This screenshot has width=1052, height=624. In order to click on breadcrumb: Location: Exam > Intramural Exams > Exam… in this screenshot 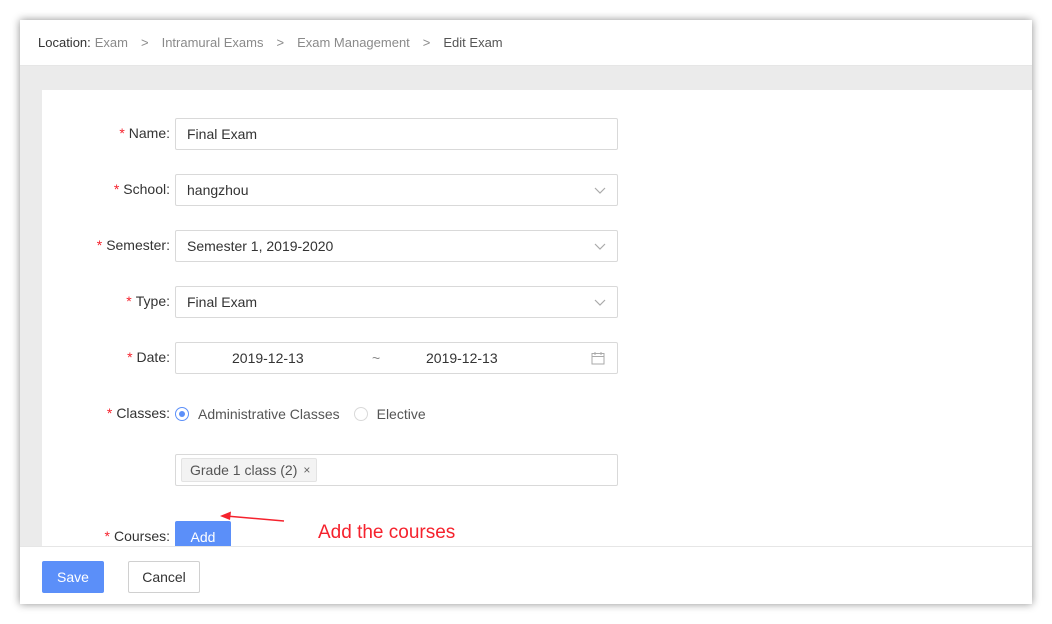, I will do `click(526, 43)`.